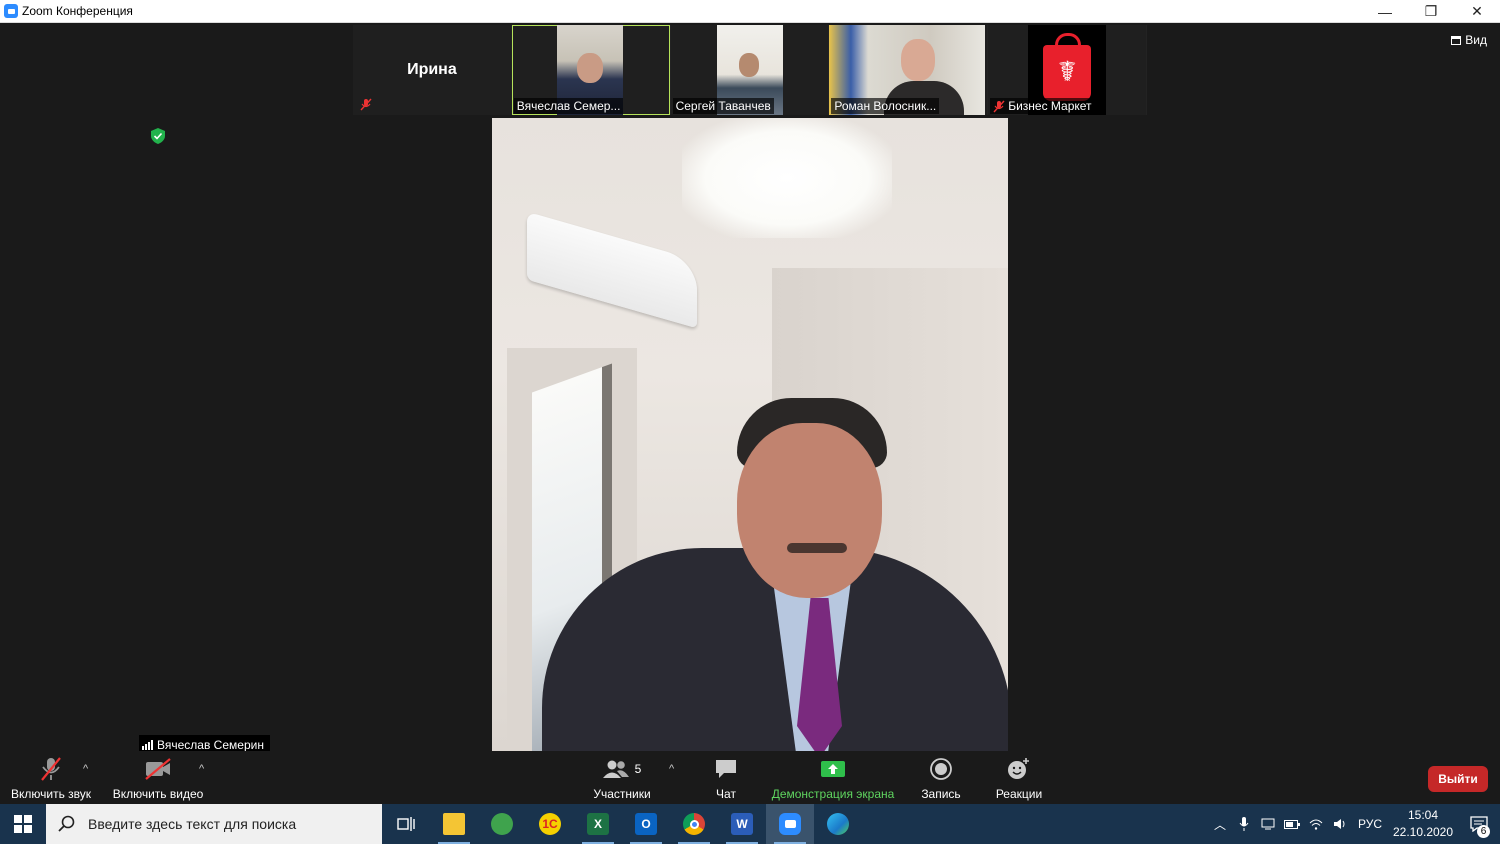  I want to click on taskbar-file-explorer, so click(454, 824).